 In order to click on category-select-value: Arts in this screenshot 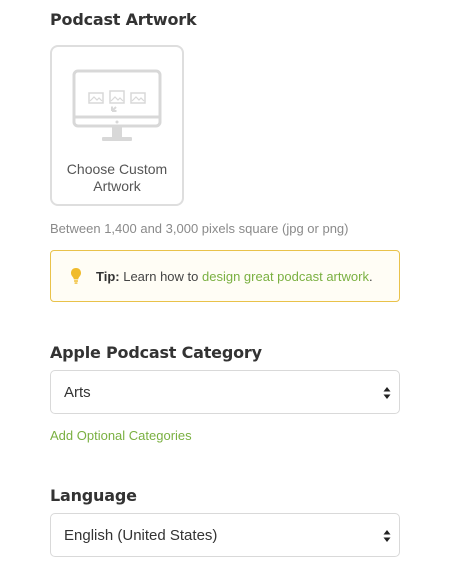, I will do `click(77, 392)`.